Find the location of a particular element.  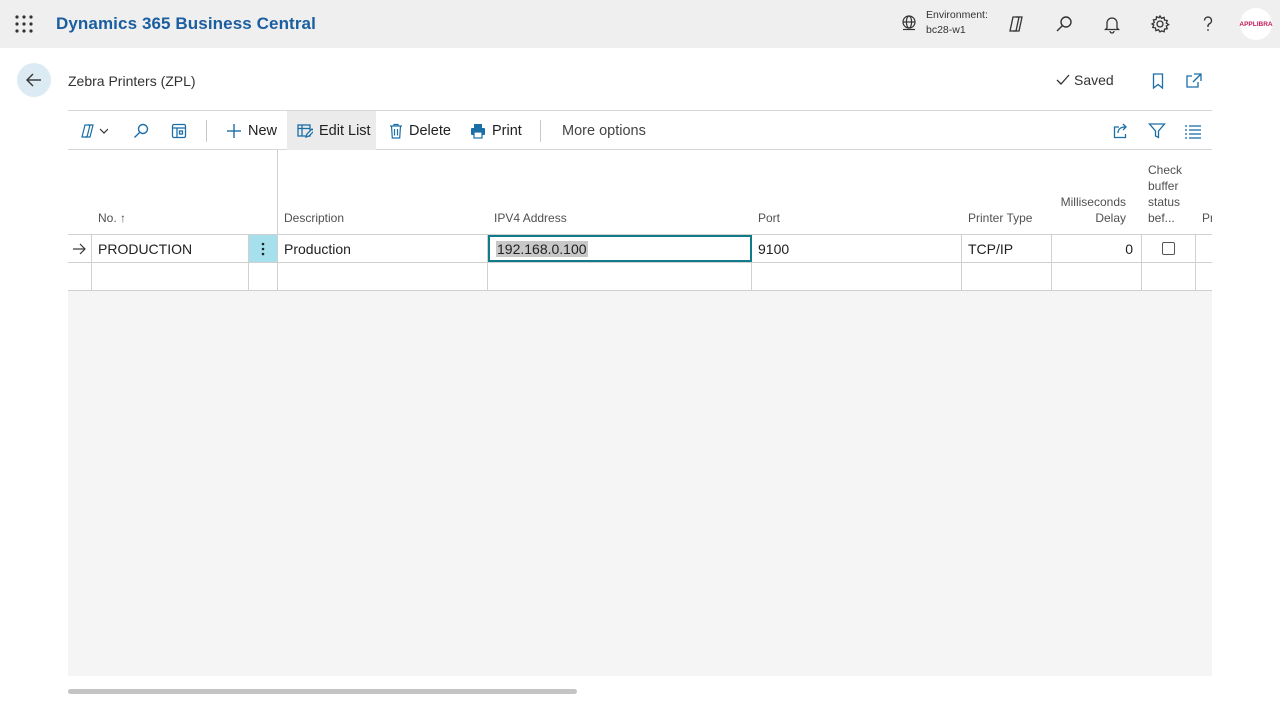

table-row-empty is located at coordinates (640, 277).